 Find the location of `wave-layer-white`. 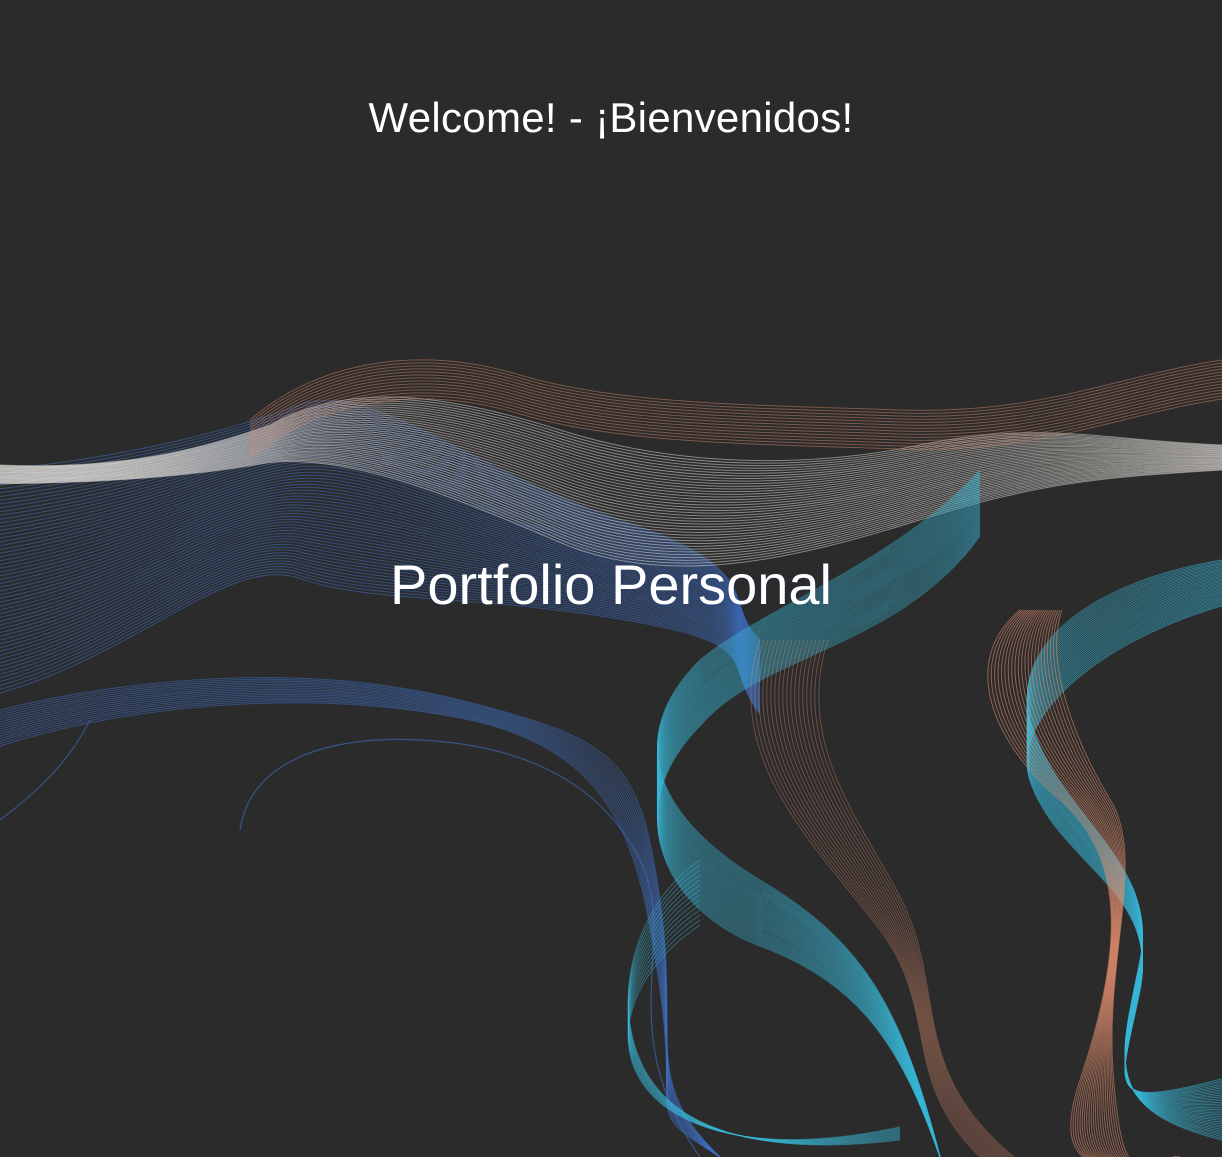

wave-layer-white is located at coordinates (611, 481).